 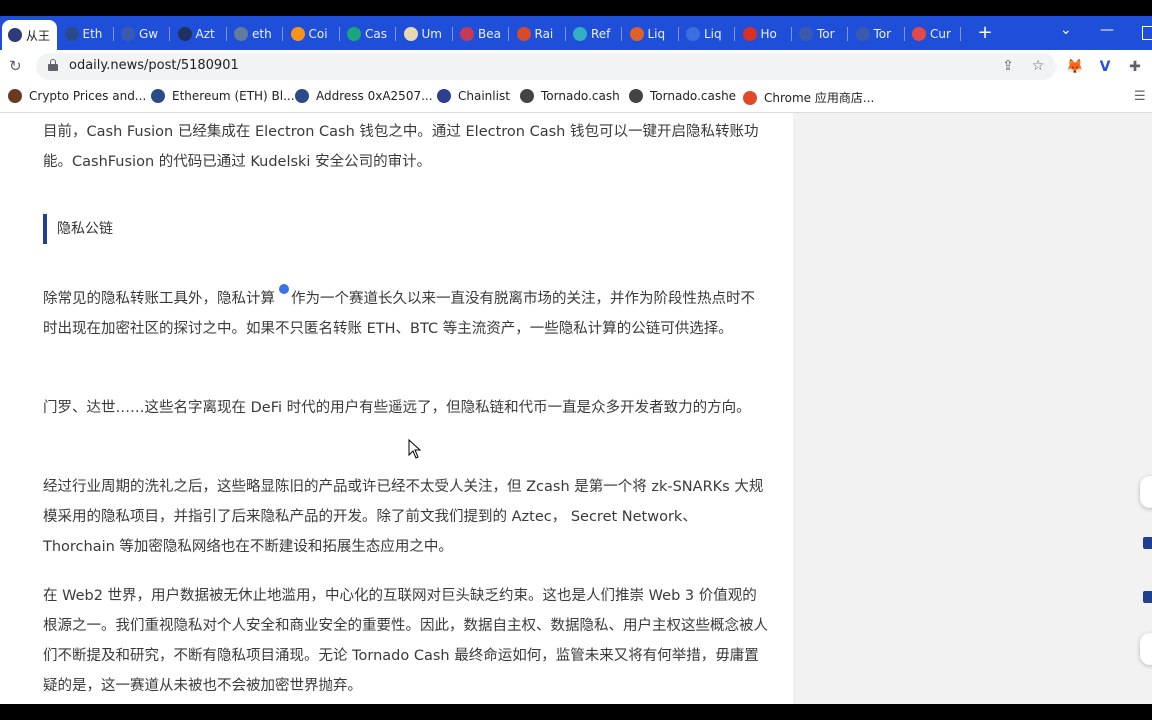 What do you see at coordinates (682, 96) in the screenshot?
I see `bookmark-item: Tornado.cashe` at bounding box center [682, 96].